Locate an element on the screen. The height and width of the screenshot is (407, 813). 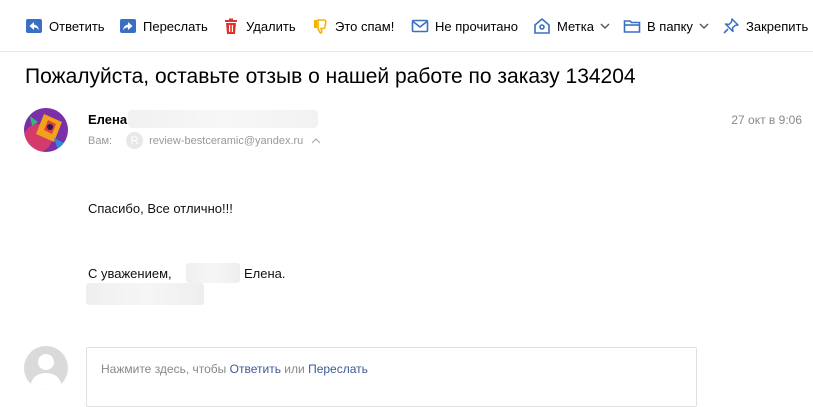
signature-name: Елена. is located at coordinates (265, 273).